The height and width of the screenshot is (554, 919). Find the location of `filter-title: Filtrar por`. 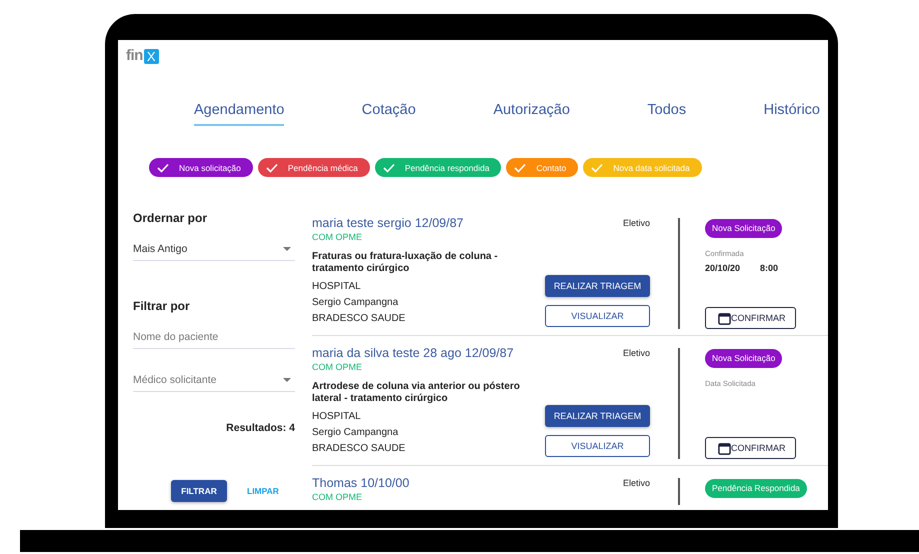

filter-title: Filtrar por is located at coordinates (162, 306).